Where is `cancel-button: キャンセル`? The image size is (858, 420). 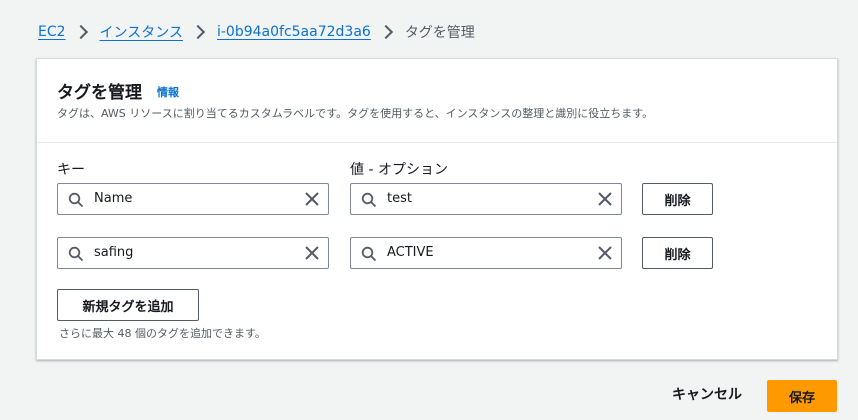
cancel-button: キャンセル is located at coordinates (707, 394).